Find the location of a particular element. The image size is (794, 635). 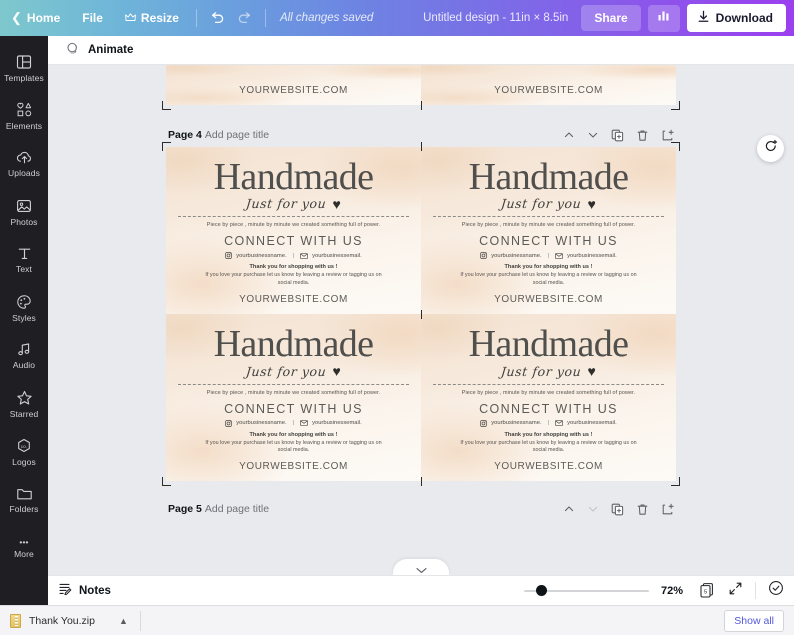

page-5-header: Page 5 Add page title is located at coordinates (421, 509).